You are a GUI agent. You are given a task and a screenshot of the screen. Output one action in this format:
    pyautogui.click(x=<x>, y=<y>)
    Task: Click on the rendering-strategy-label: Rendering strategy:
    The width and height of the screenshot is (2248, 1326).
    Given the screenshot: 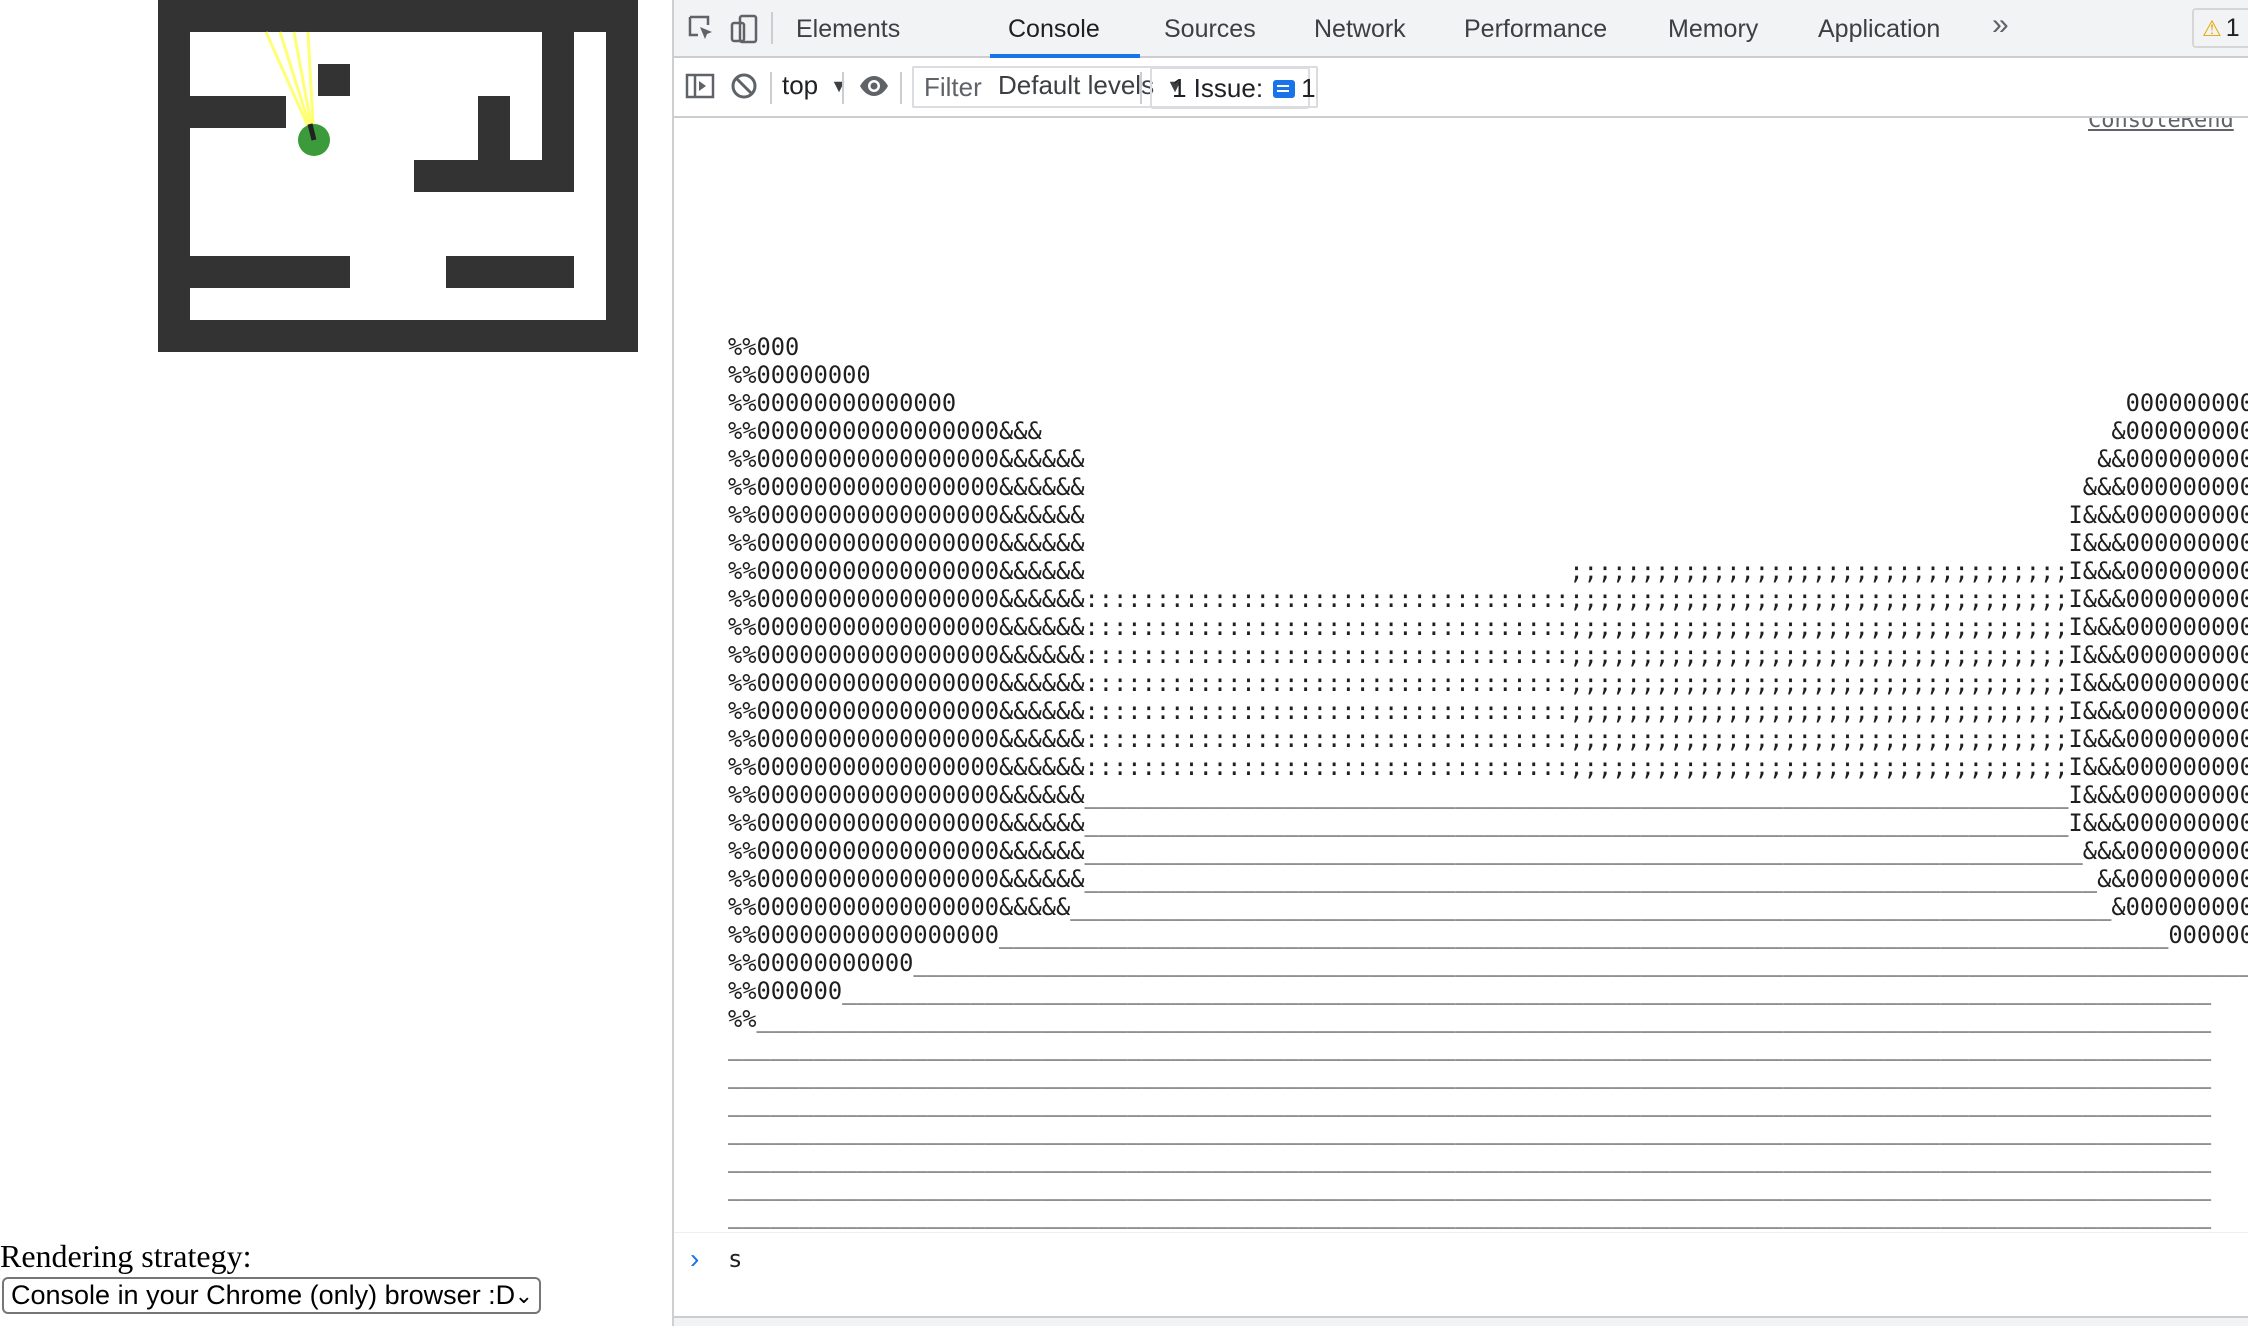 What is the action you would take?
    pyautogui.click(x=126, y=1256)
    